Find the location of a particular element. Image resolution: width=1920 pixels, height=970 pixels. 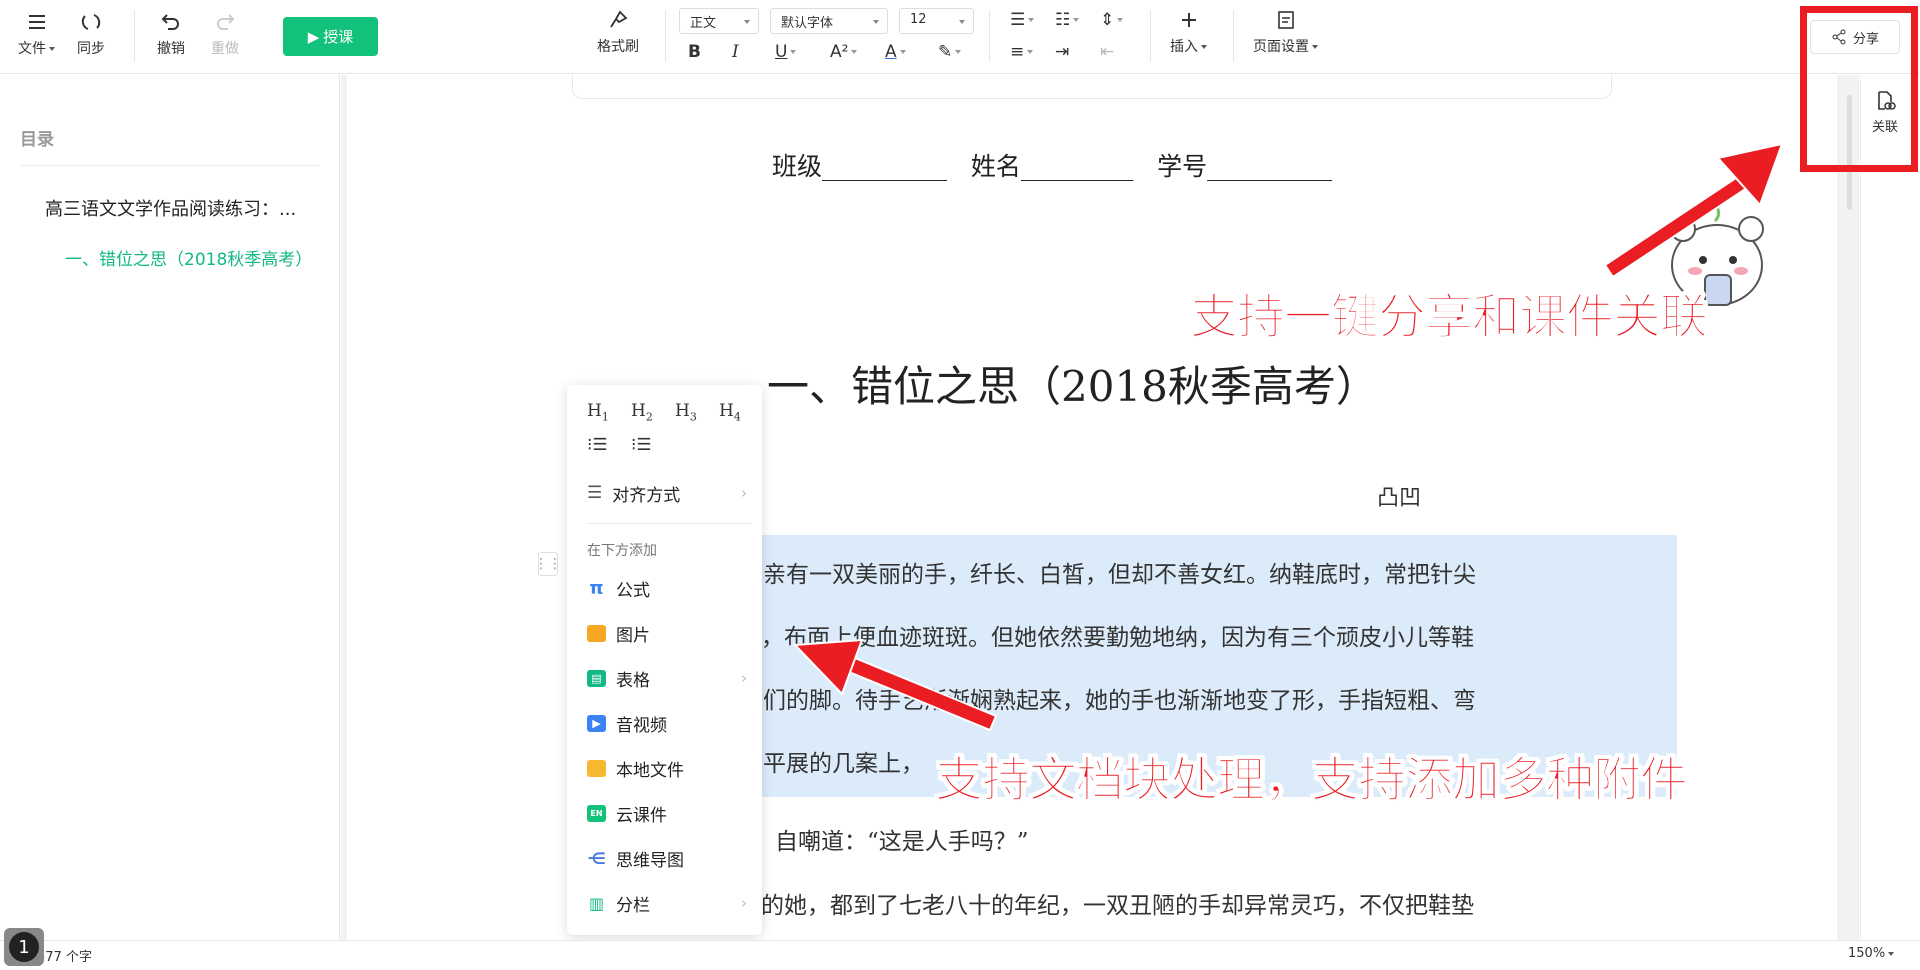

font-size-value: 12 is located at coordinates (918, 19).